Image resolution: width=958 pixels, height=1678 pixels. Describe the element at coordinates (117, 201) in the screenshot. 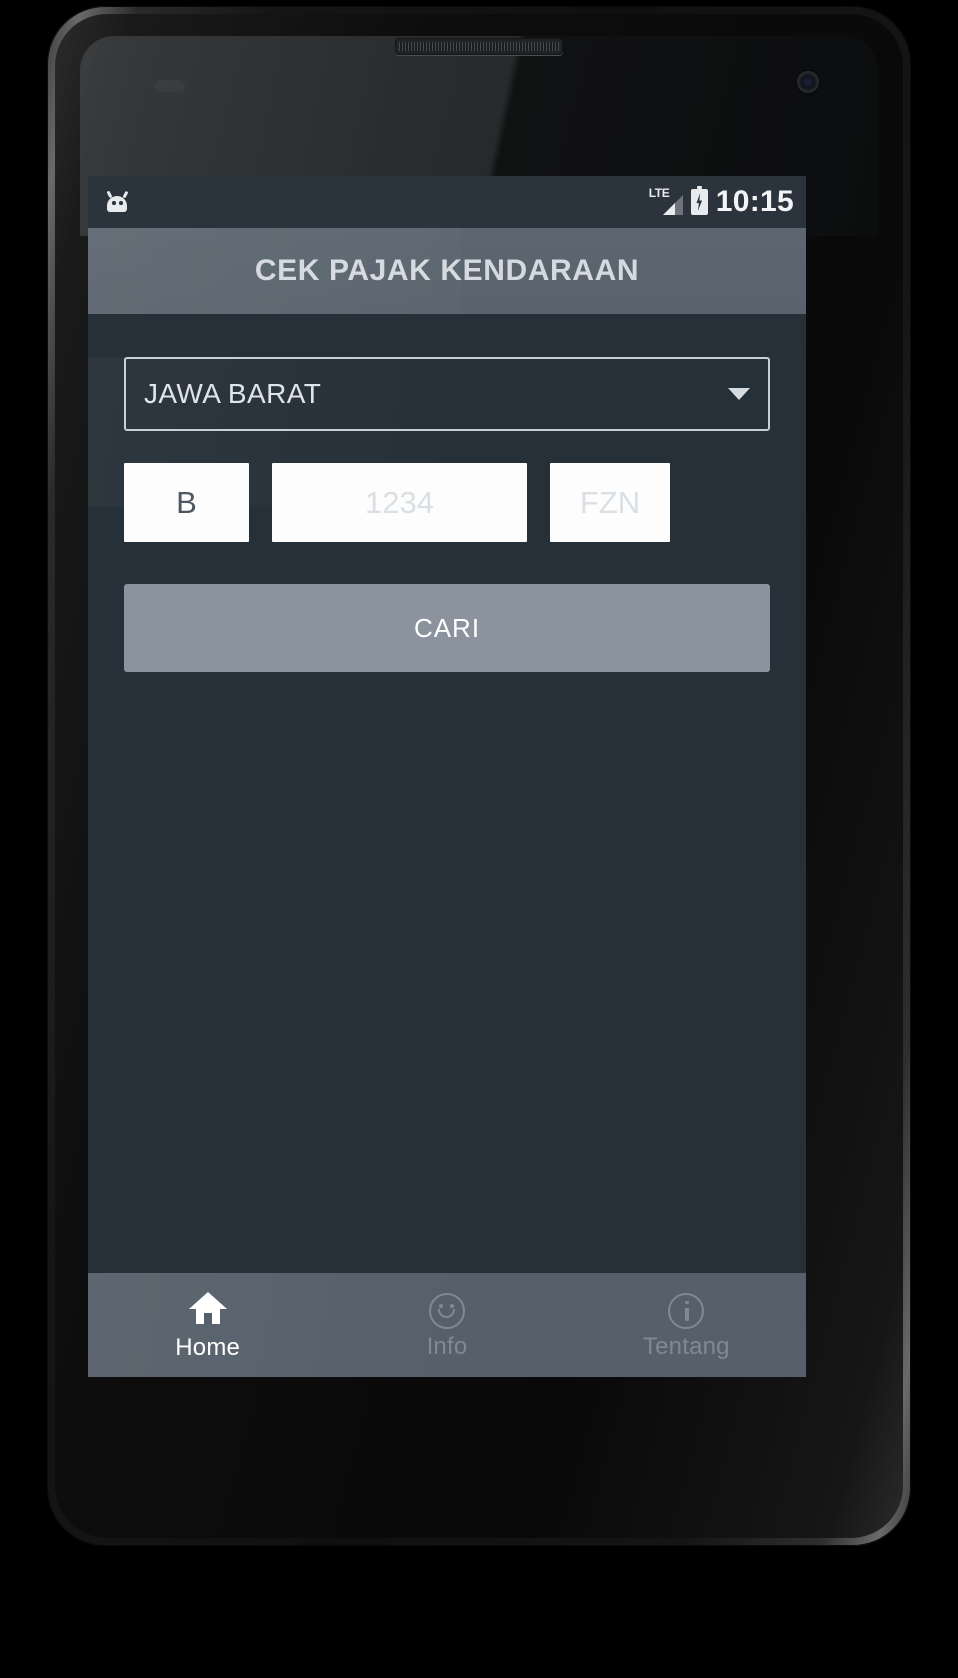

I see `android-notification-icon` at that location.